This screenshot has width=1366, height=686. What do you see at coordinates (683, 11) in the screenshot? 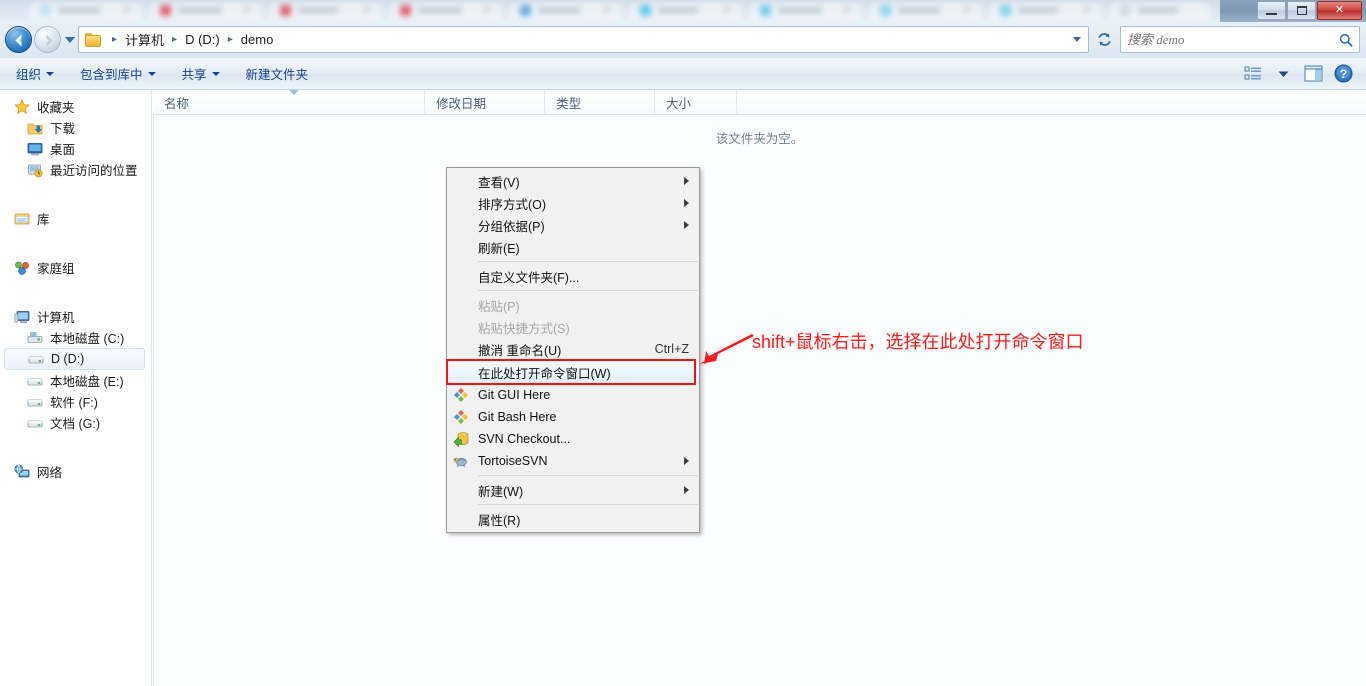
I see `title-bar: ✕` at bounding box center [683, 11].